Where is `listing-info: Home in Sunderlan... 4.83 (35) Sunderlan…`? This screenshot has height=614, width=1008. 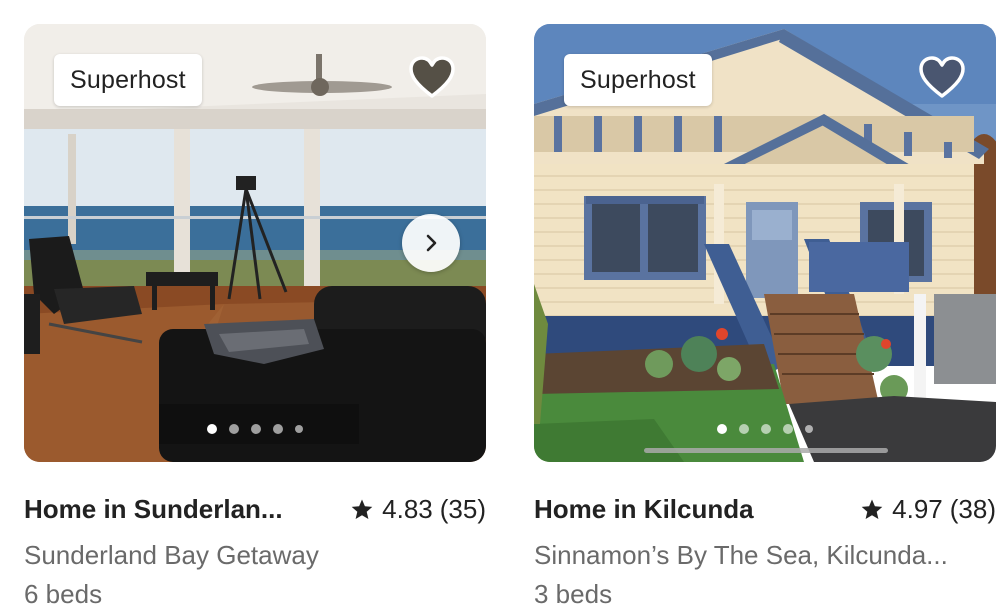 listing-info: Home in Sunderlan... 4.83 (35) Sunderlan… is located at coordinates (255, 550).